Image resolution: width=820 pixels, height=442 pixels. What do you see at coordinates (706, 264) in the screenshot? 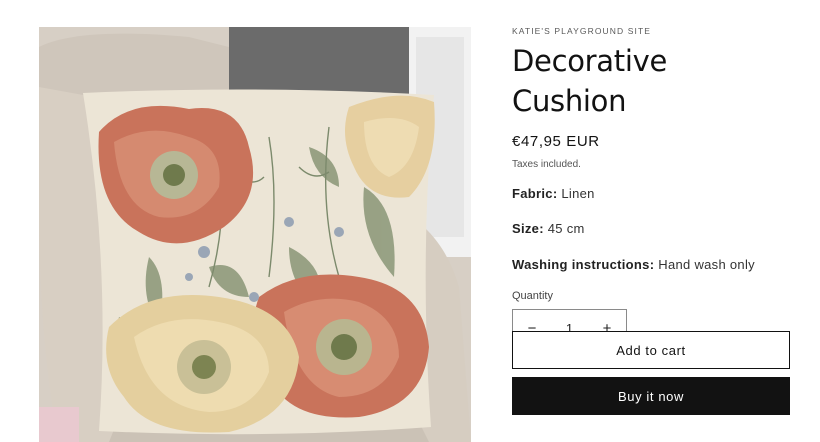
I see `spec-washing-value: Hand wash only` at bounding box center [706, 264].